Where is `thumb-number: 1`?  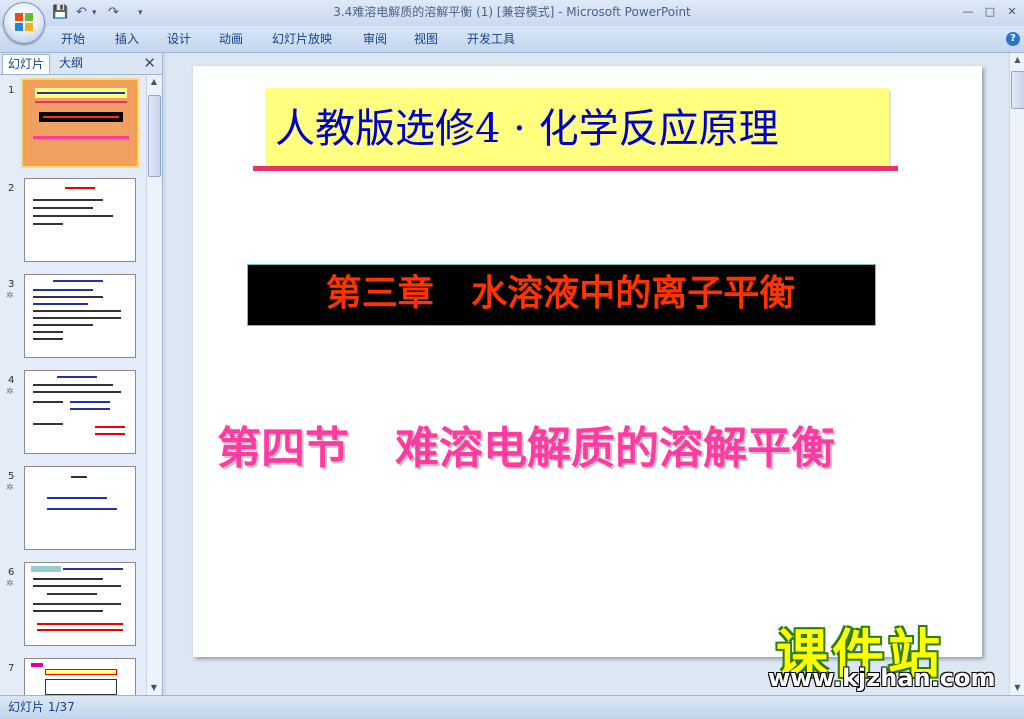 thumb-number: 1 is located at coordinates (11, 90).